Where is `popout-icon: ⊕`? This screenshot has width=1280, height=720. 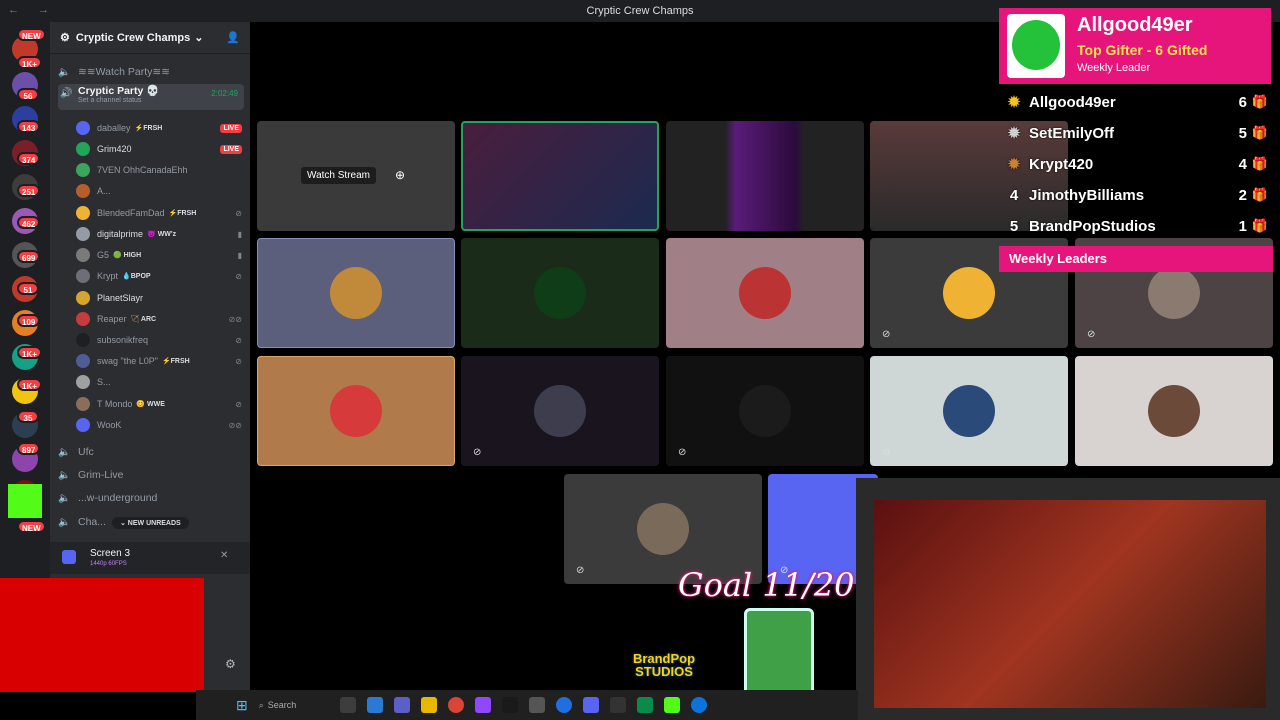 popout-icon: ⊕ is located at coordinates (400, 175).